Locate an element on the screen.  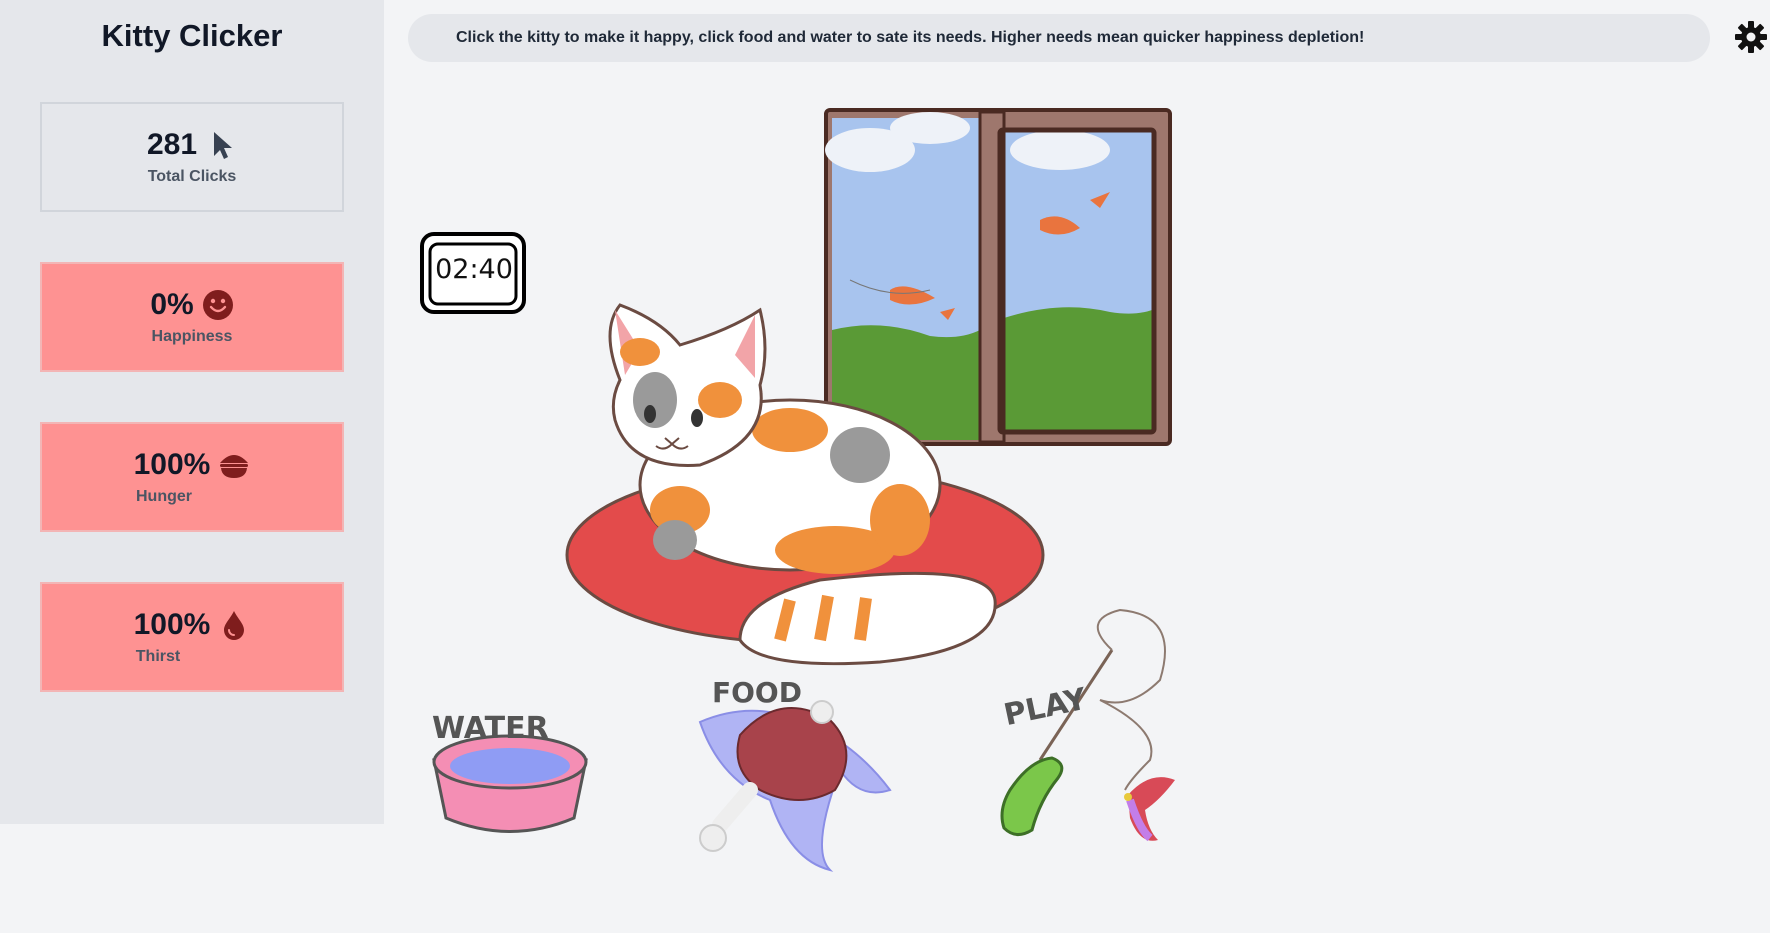
clock: 02:40 is located at coordinates (473, 273).